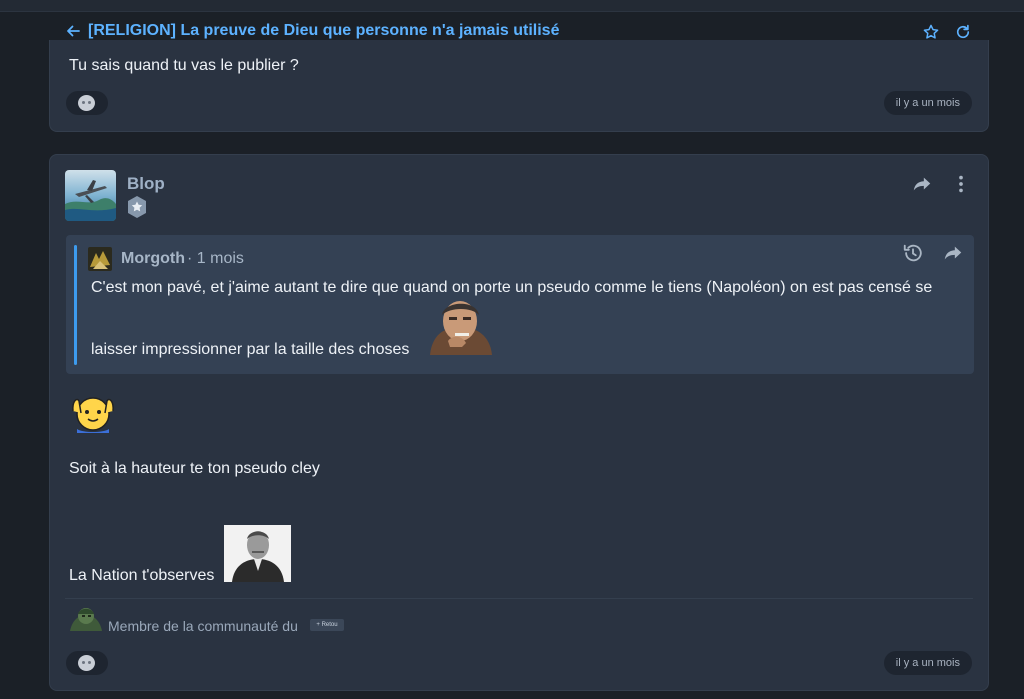 Image resolution: width=1024 pixels, height=699 pixels. What do you see at coordinates (460, 326) in the screenshot?
I see `sticker-image` at bounding box center [460, 326].